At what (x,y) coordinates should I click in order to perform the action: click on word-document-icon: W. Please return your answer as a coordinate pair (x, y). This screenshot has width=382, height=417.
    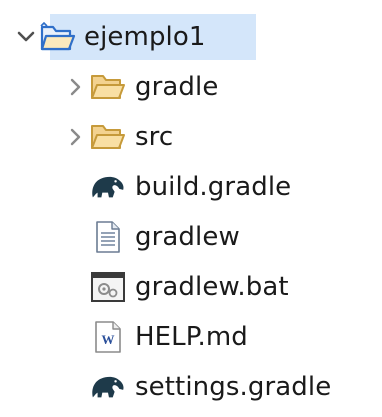
    Looking at the image, I should click on (108, 337).